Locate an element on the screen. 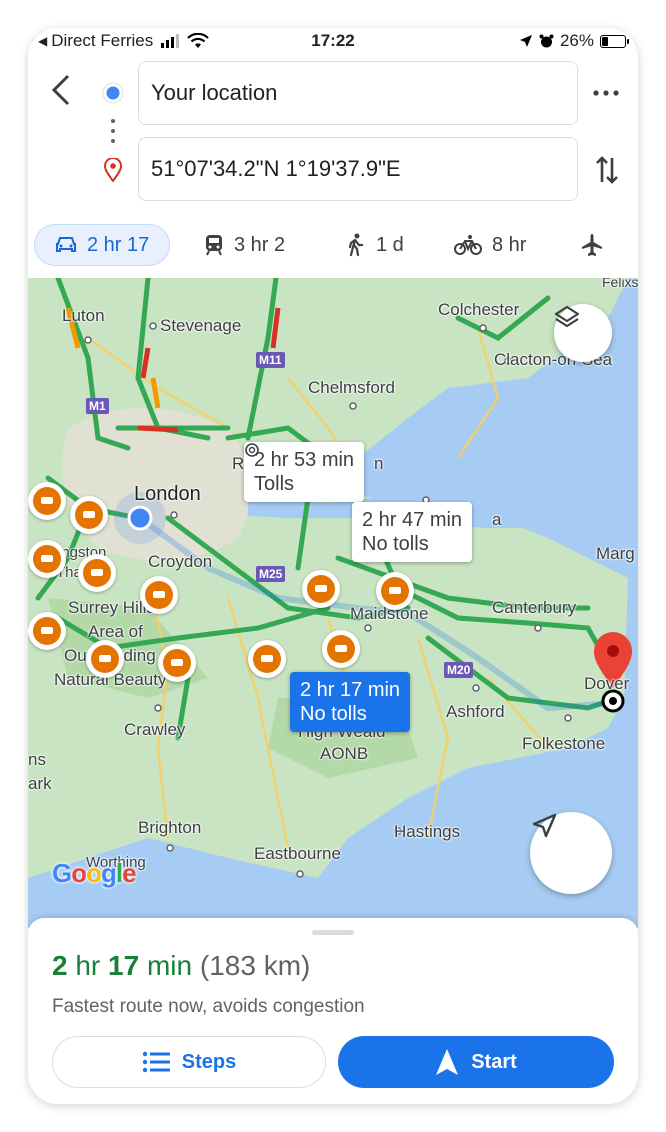 This screenshot has width=666, height=1132. motorway-shield: M11 is located at coordinates (270, 360).